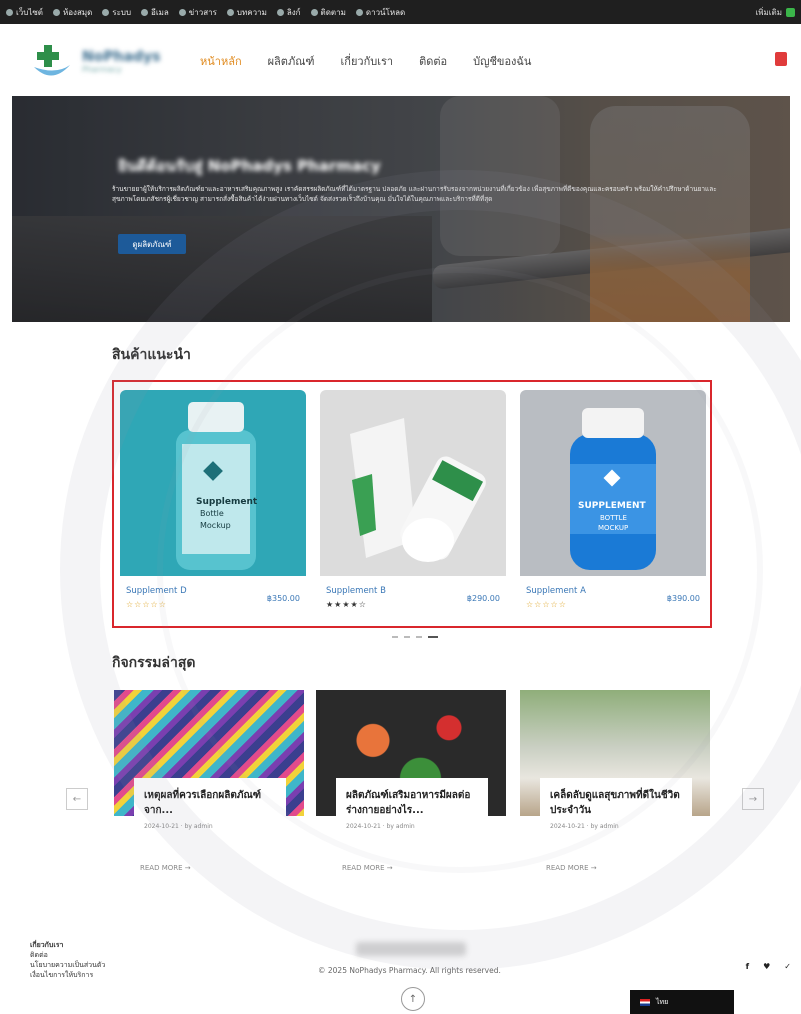 This screenshot has height=1014, width=801. I want to click on product-rating: ★★★★☆, so click(346, 604).